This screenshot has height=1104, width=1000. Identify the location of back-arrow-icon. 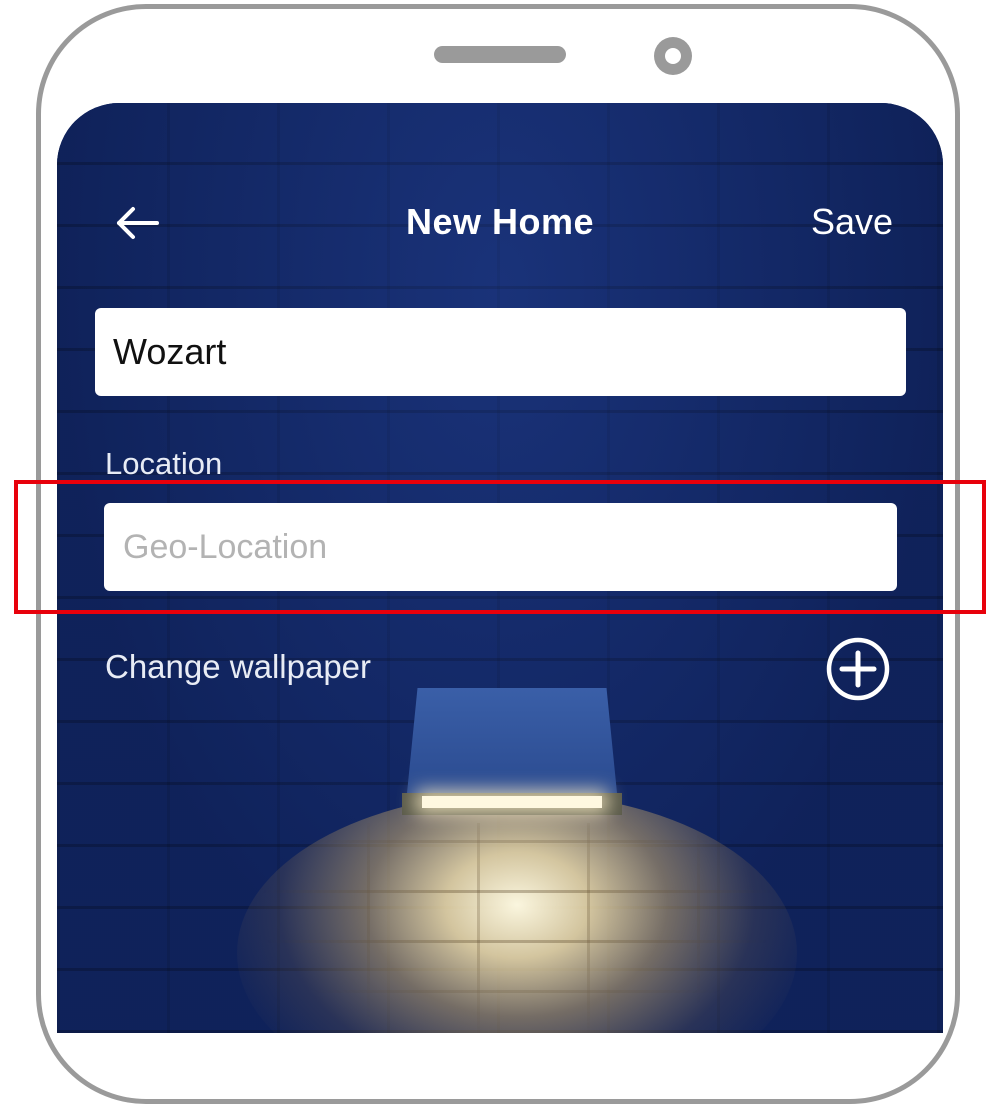
(138, 223).